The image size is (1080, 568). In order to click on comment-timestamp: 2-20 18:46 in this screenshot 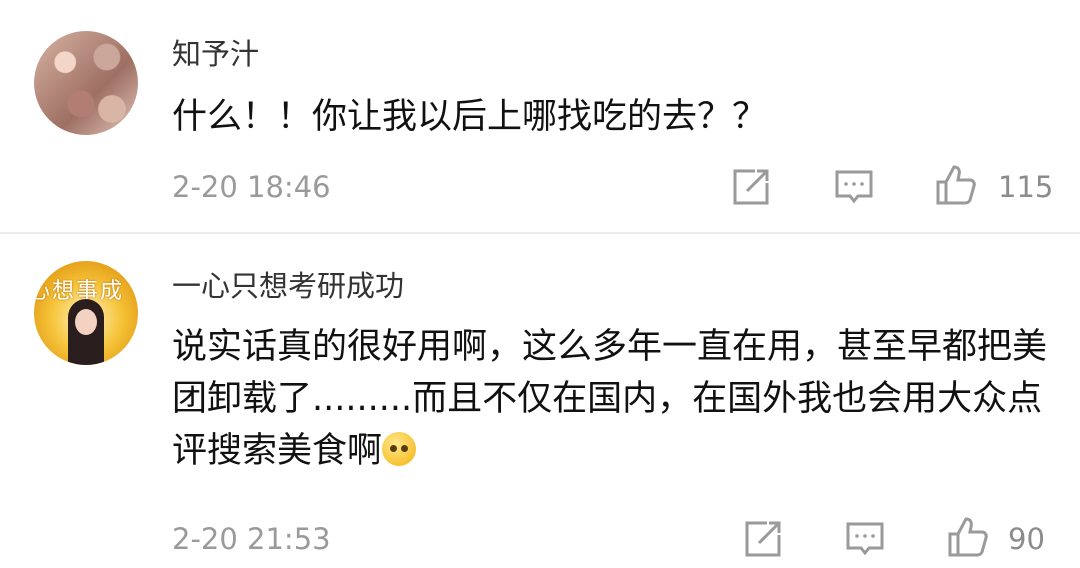, I will do `click(251, 187)`.